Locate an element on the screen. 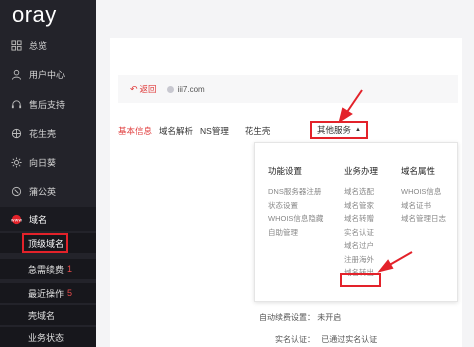 Image resolution: width=474 pixels, height=347 pixels. oray-logo: oray is located at coordinates (34, 15).